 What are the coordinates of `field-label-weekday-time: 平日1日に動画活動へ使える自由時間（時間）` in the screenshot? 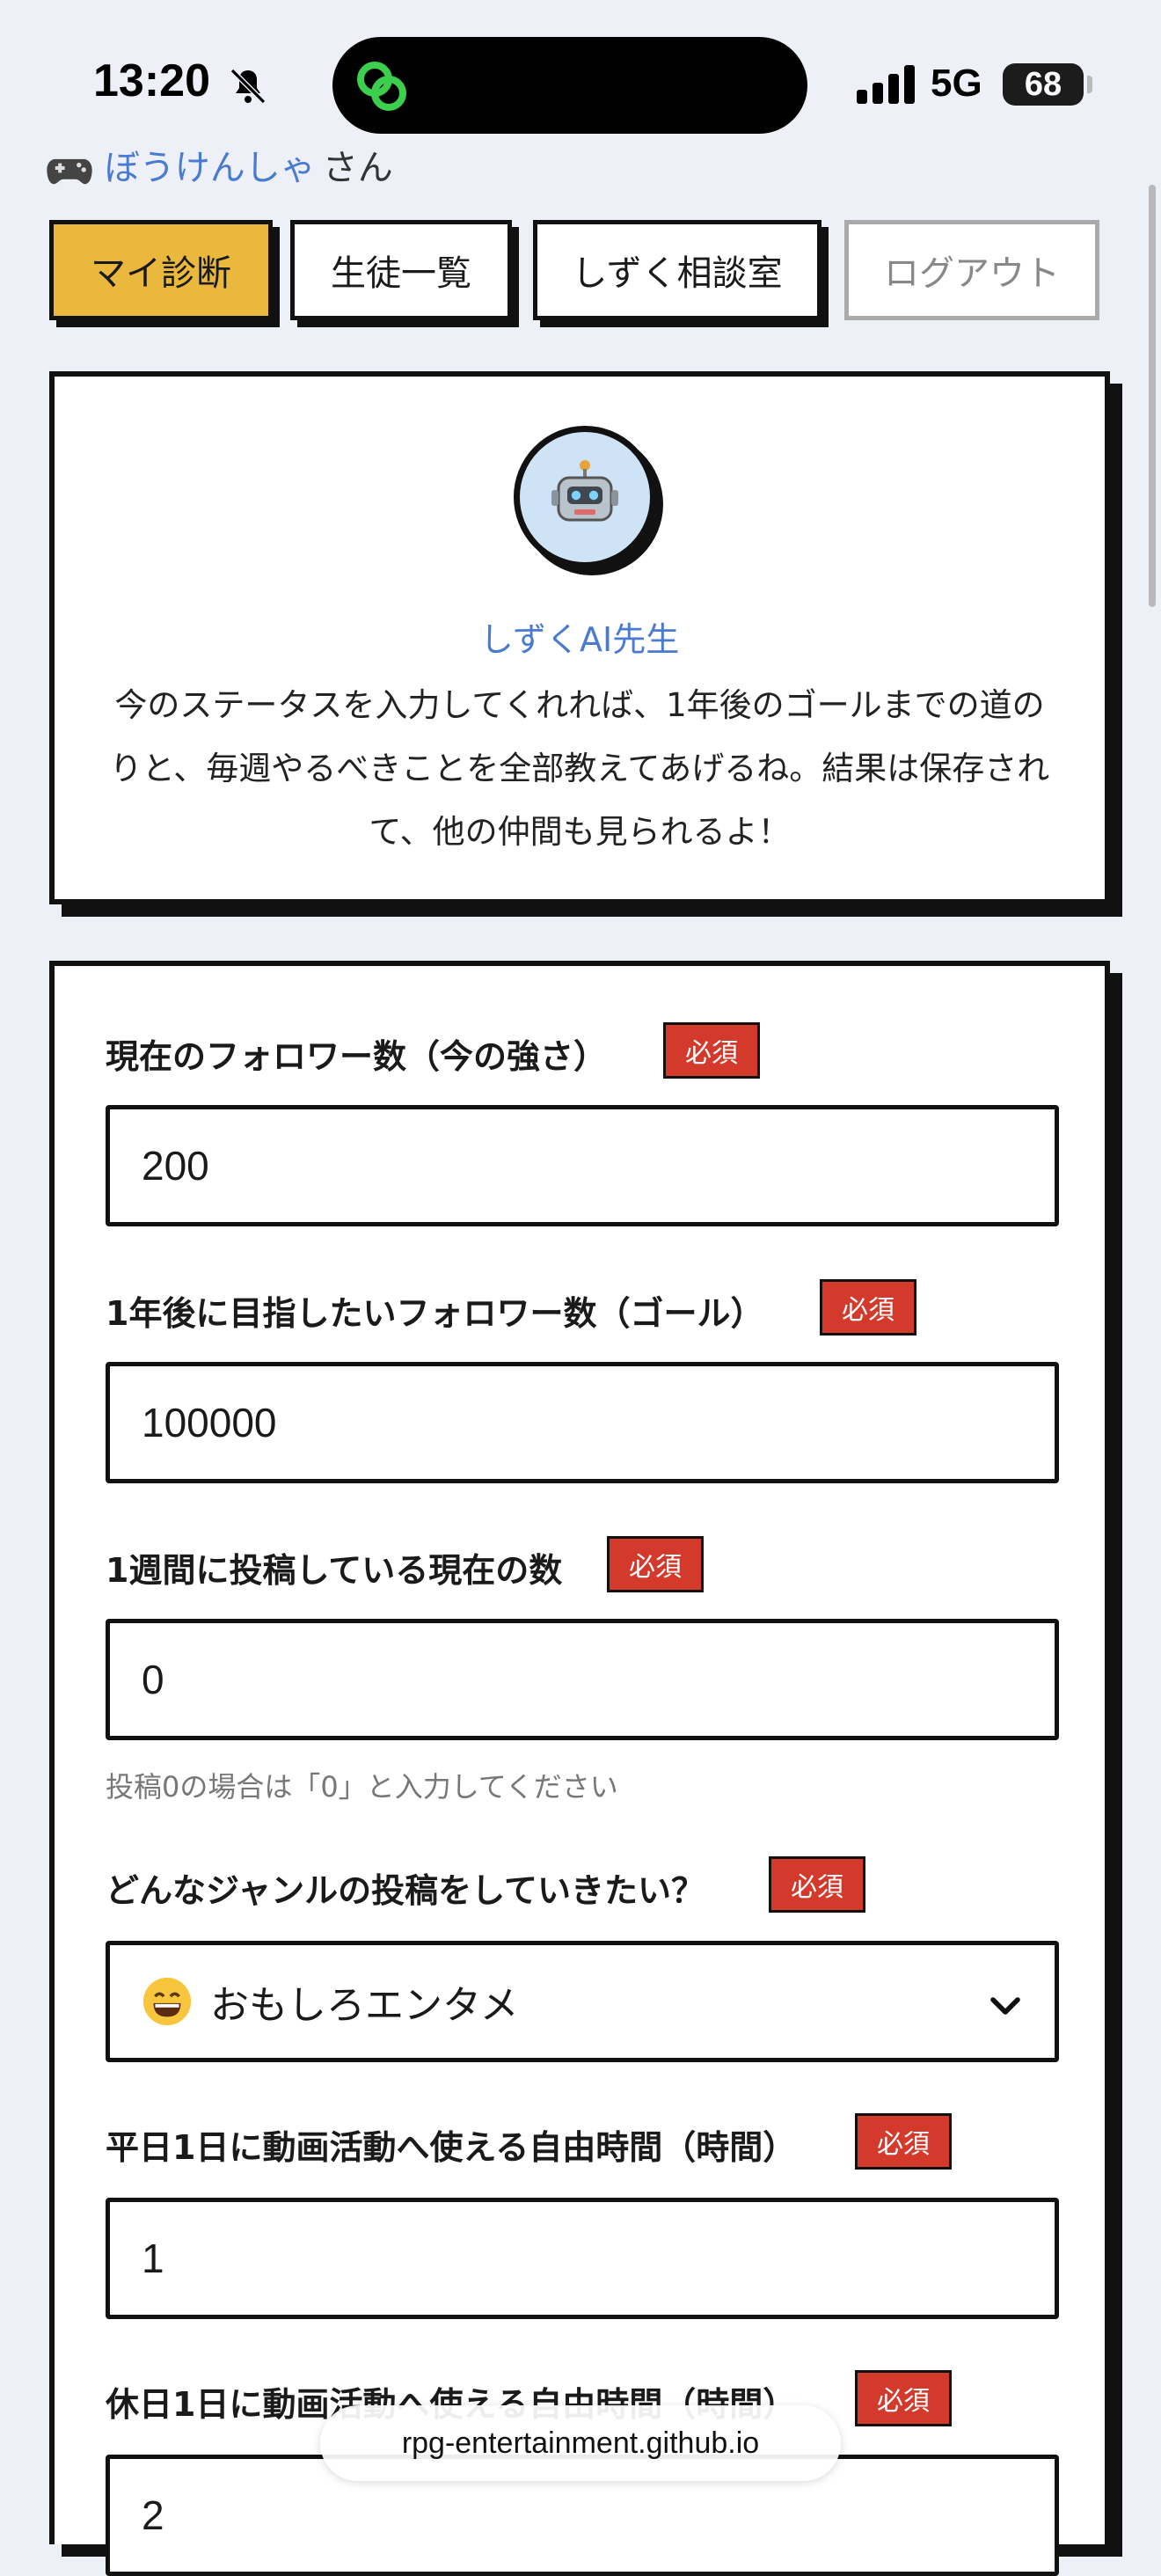 It's located at (451, 2147).